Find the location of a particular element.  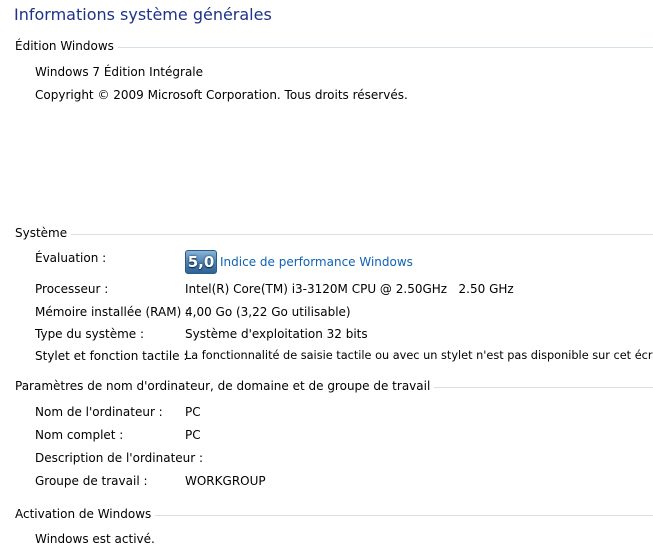

full-name-label: Nom complet : is located at coordinates (79, 435).